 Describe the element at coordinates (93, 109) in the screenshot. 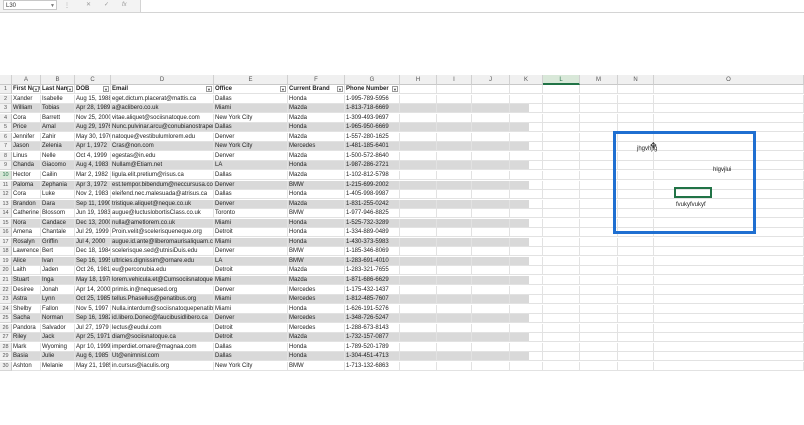

I see `table-cell: Apr 28, 1989` at that location.